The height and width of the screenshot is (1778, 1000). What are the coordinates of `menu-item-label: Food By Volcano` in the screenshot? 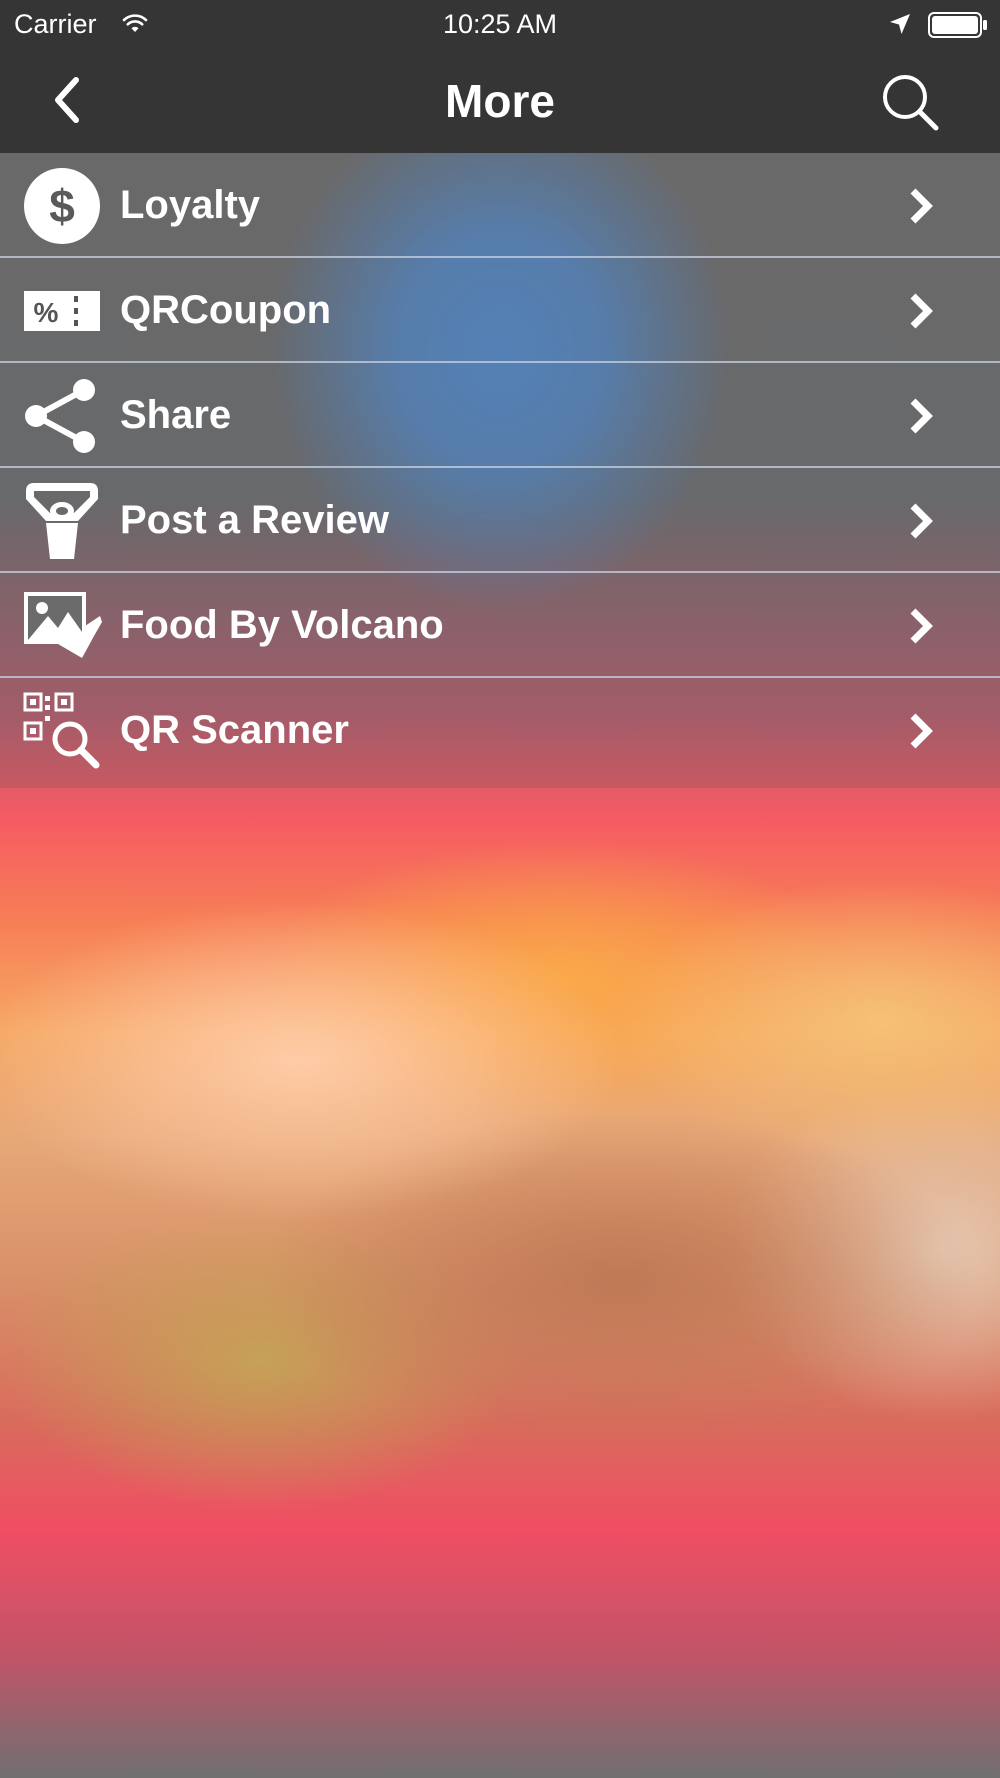 It's located at (282, 625).